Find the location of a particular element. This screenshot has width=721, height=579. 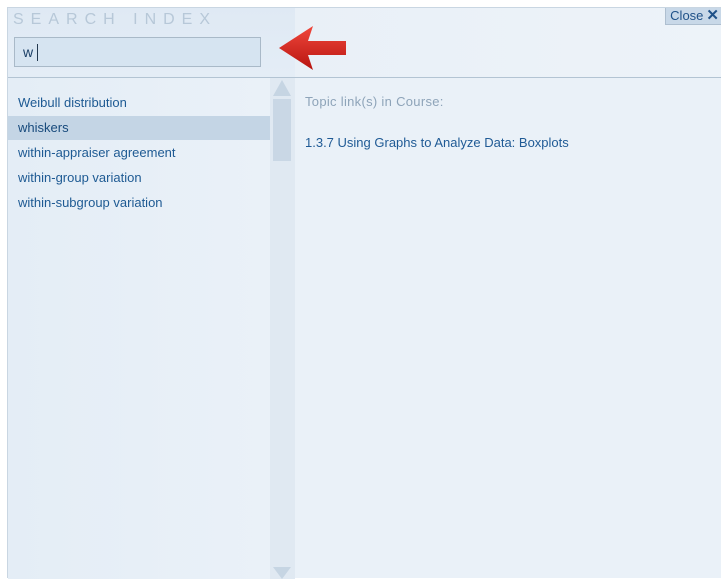

scroll-up-arrow-icon is located at coordinates (282, 88).